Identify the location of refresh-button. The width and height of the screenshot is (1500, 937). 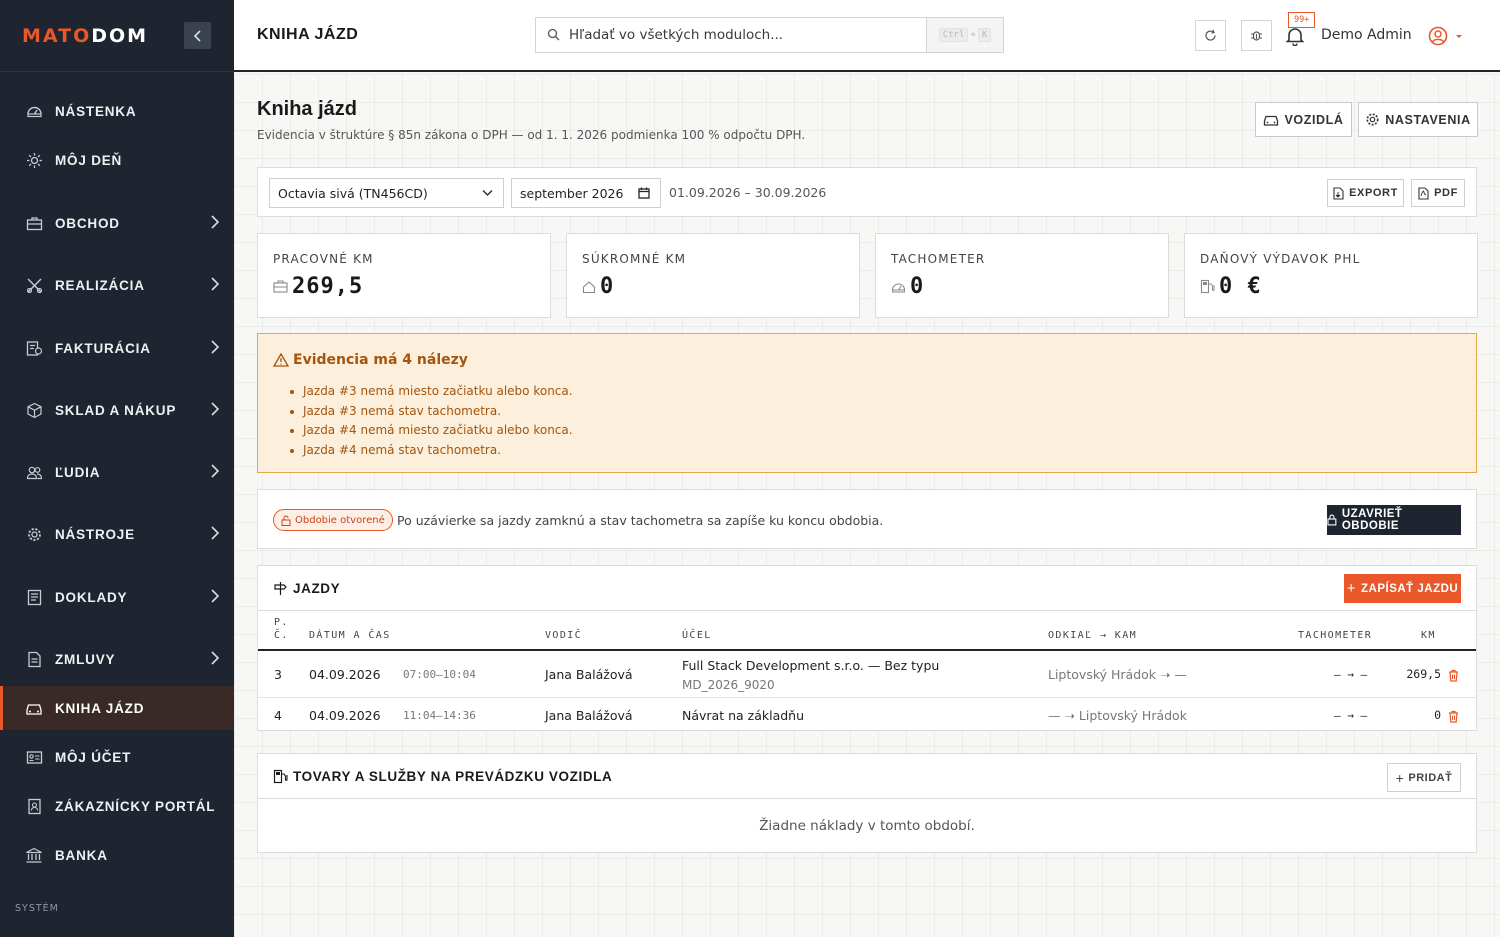
(1210, 35).